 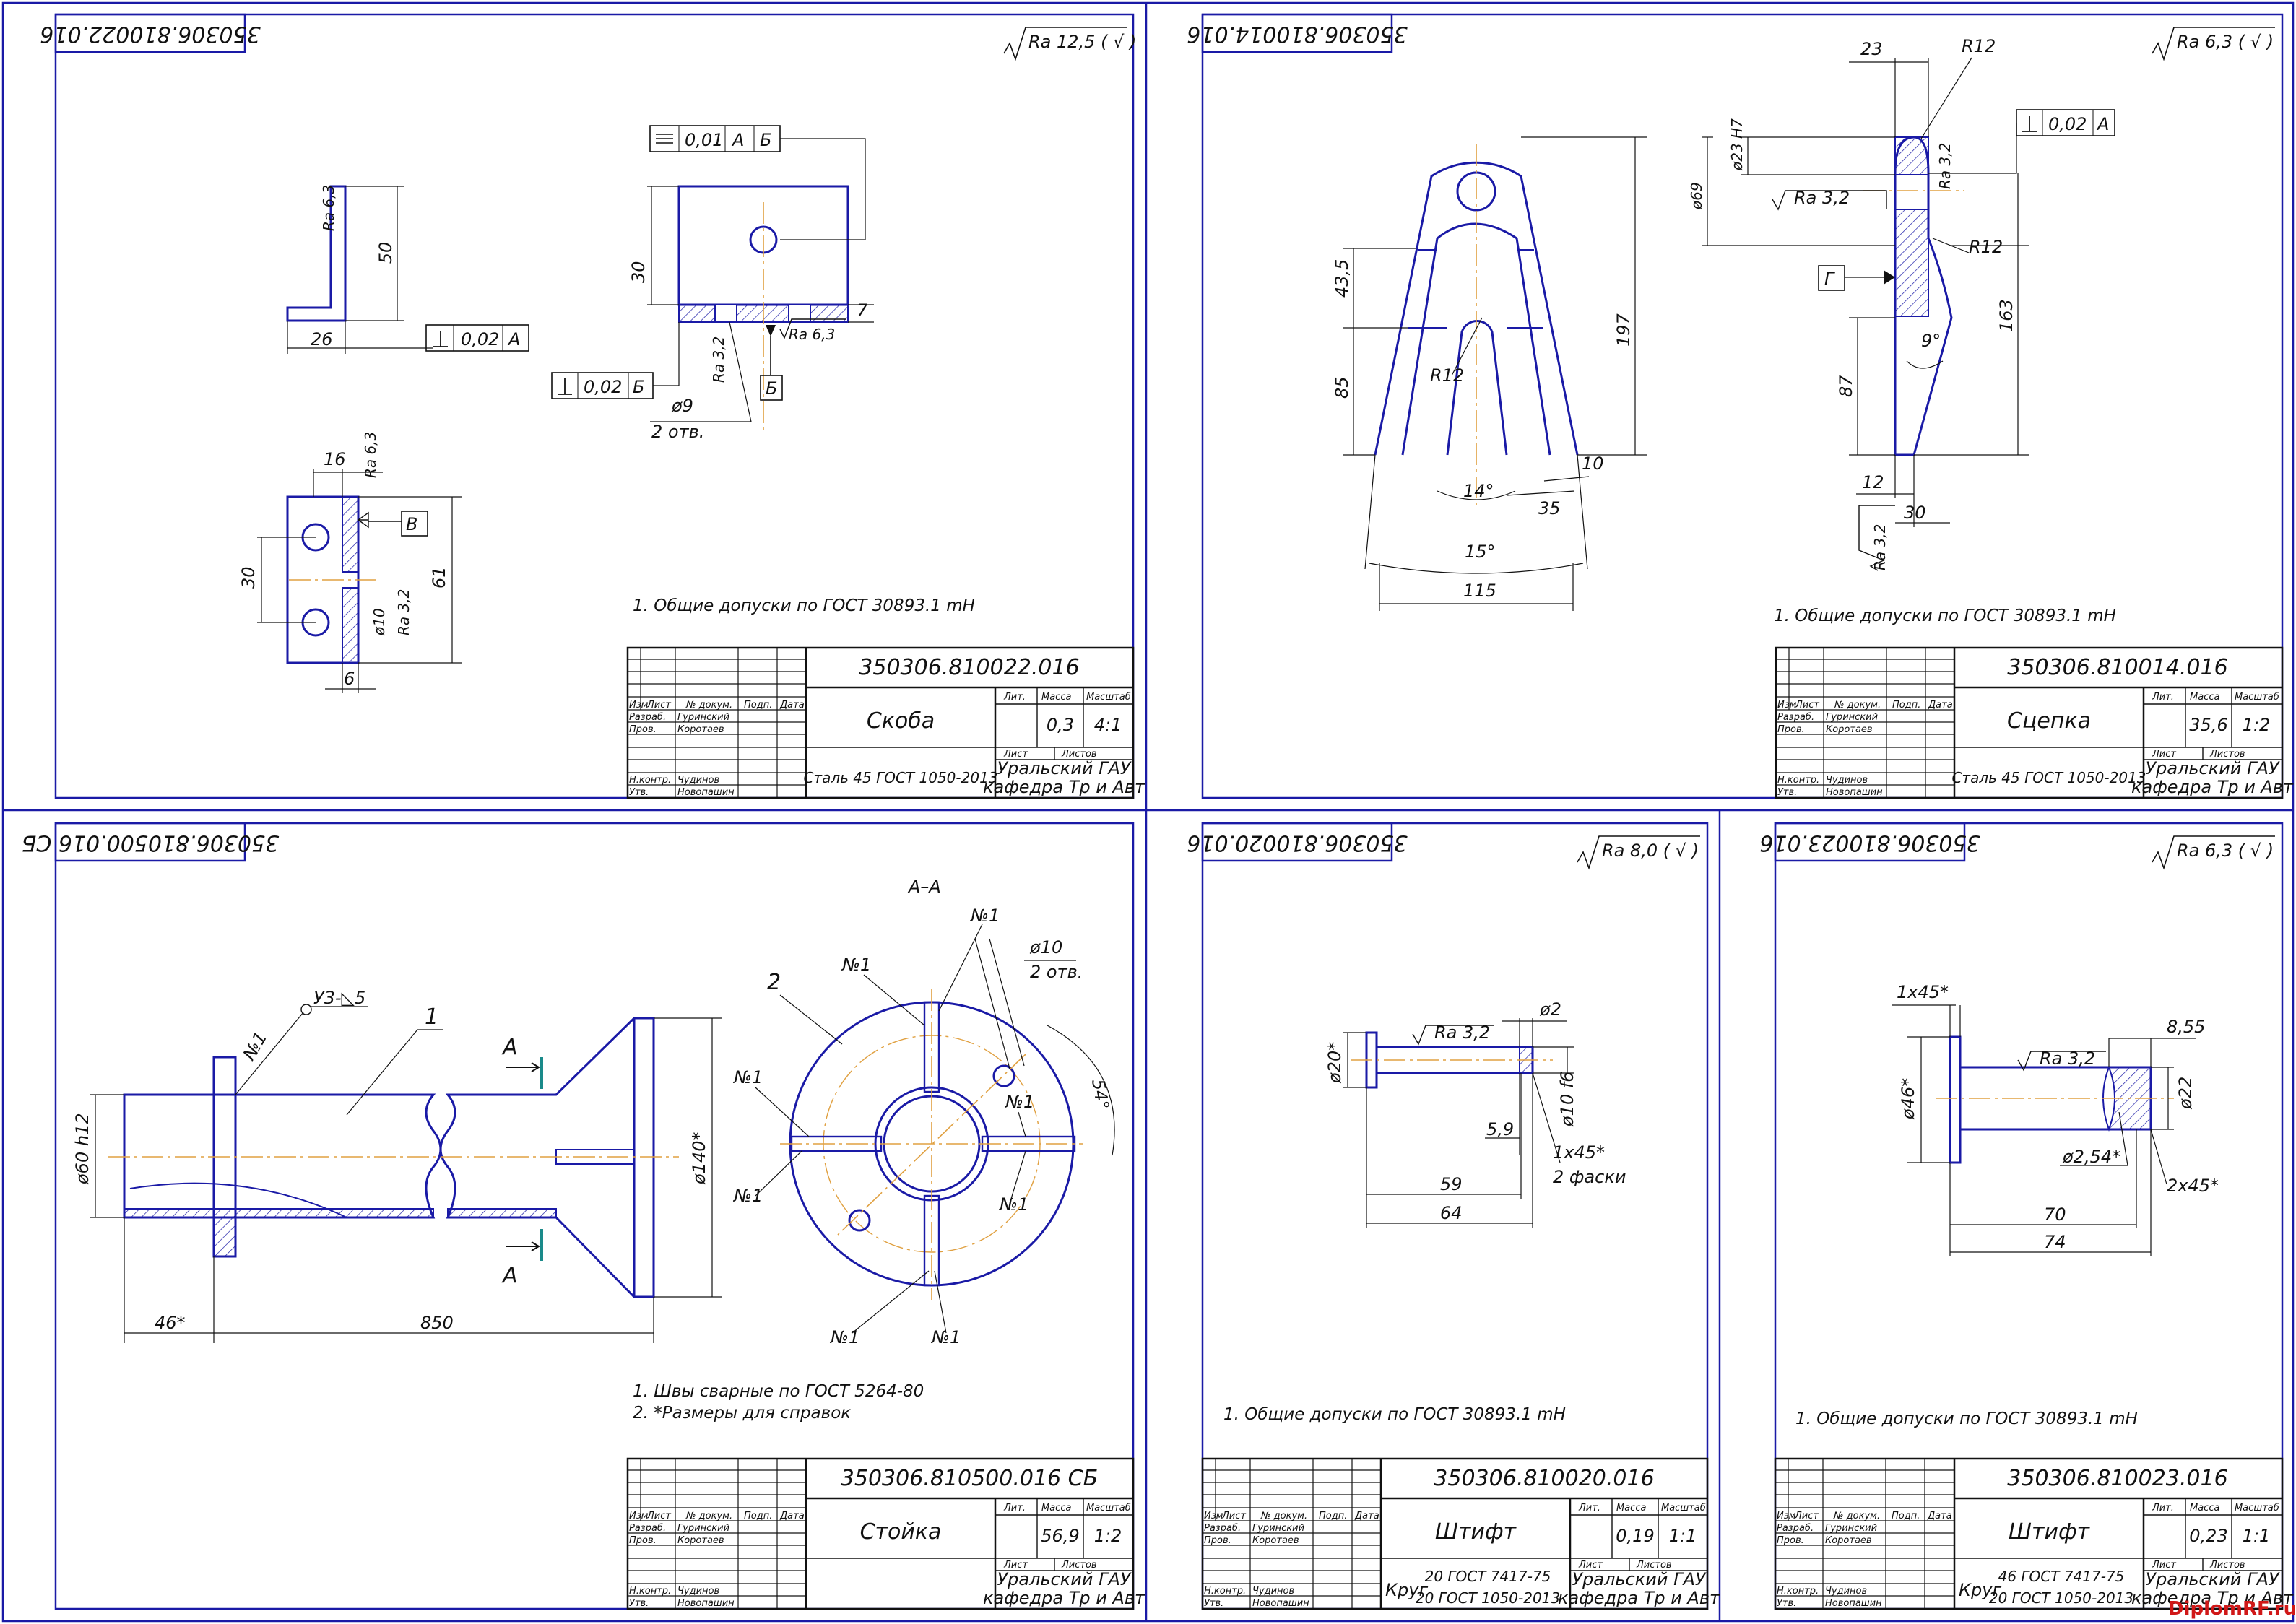 I want to click on stoika-tb-data: Дата, so click(x=792, y=1516).